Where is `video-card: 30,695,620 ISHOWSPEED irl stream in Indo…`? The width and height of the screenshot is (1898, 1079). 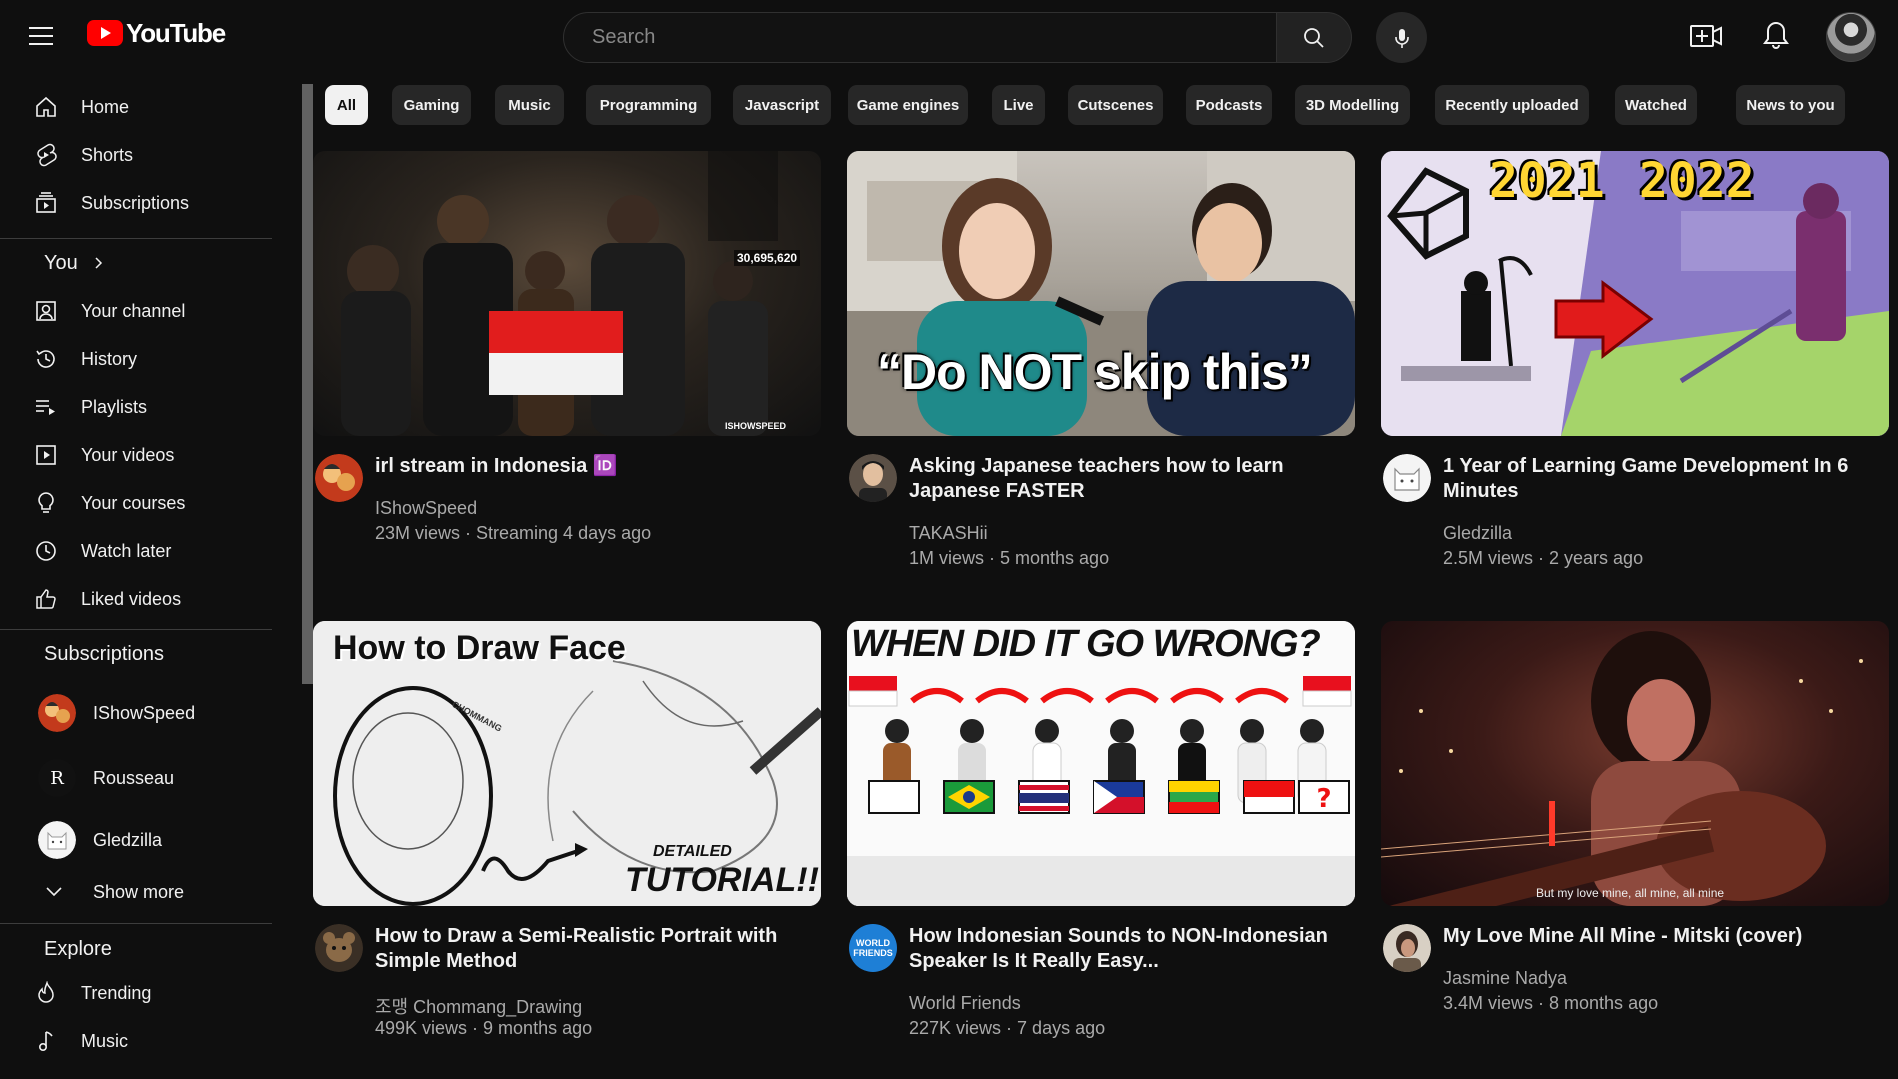
video-card: 30,695,620 ISHOWSPEED irl stream in Indo… is located at coordinates (567, 366).